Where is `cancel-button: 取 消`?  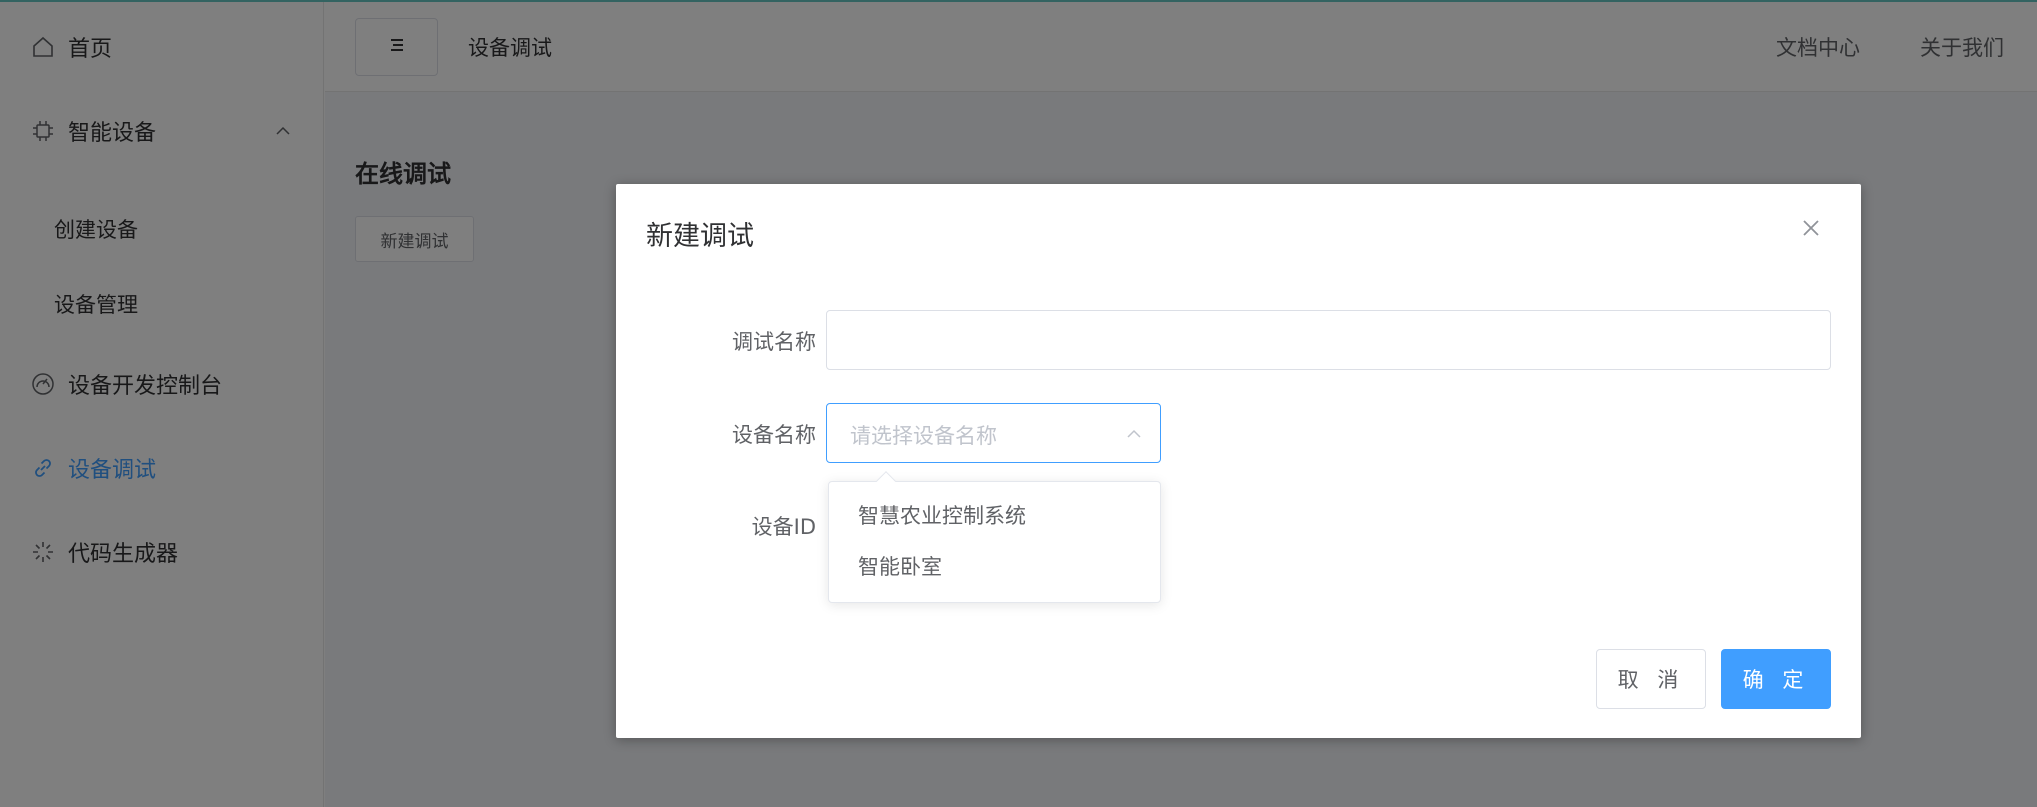 cancel-button: 取 消 is located at coordinates (1651, 679).